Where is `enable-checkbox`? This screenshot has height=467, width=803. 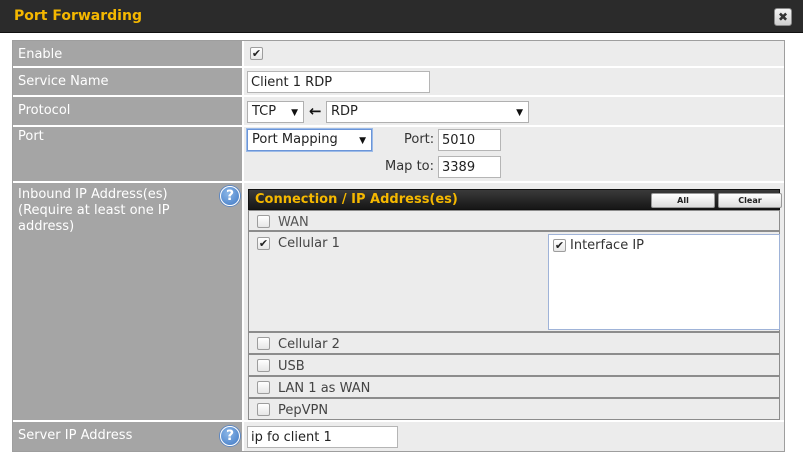 enable-checkbox is located at coordinates (256, 53).